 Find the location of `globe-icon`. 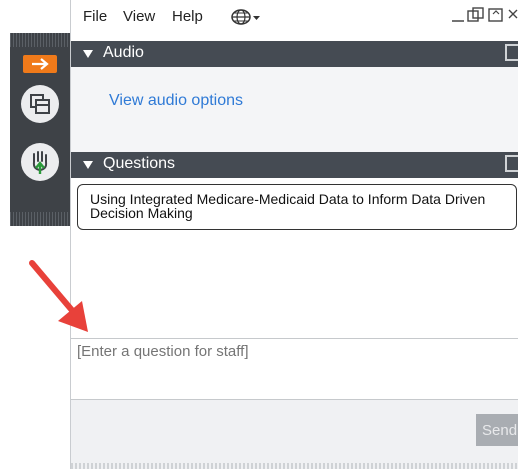

globe-icon is located at coordinates (245, 17).